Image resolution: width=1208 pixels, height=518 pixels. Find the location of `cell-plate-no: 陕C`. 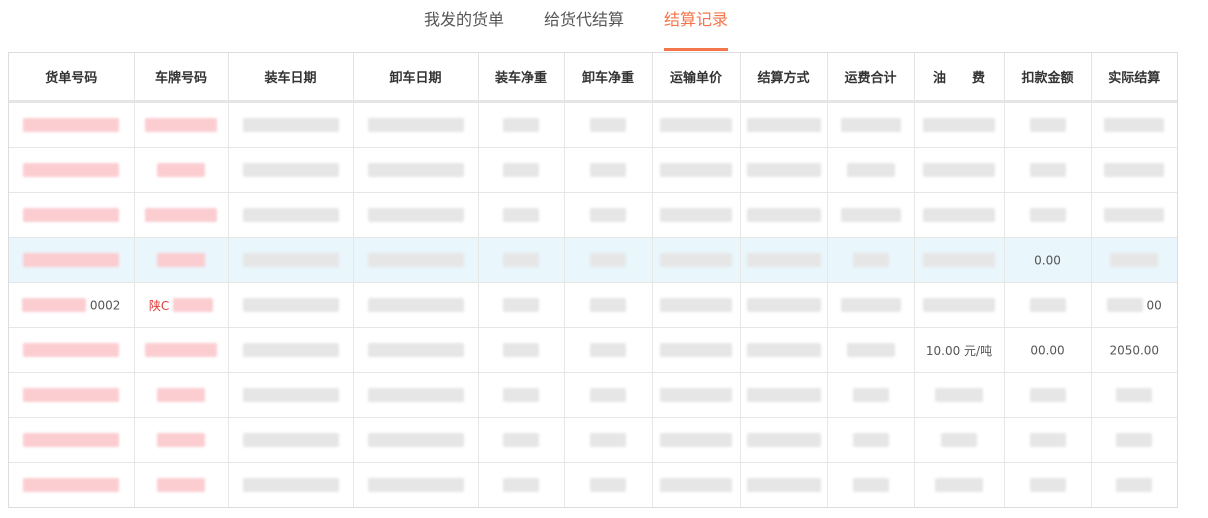

cell-plate-no: 陕C is located at coordinates (181, 305).